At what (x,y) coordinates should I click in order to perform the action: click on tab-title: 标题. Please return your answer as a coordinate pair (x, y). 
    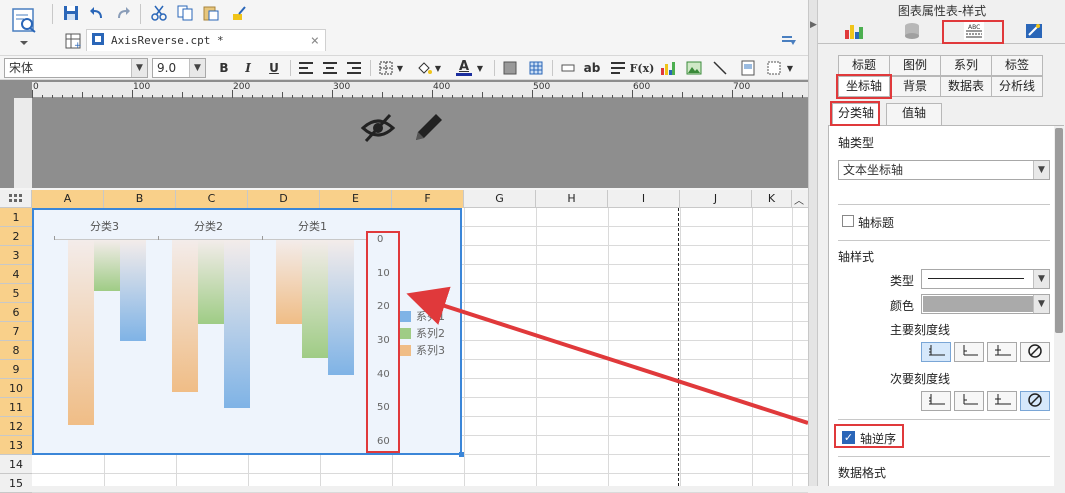
    Looking at the image, I should click on (864, 65).